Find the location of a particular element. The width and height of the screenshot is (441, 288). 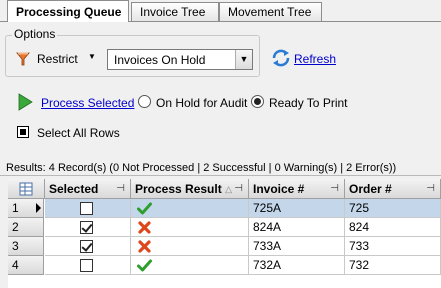

restrict-dropdown-arrow-icon: ▼ is located at coordinates (92, 56).